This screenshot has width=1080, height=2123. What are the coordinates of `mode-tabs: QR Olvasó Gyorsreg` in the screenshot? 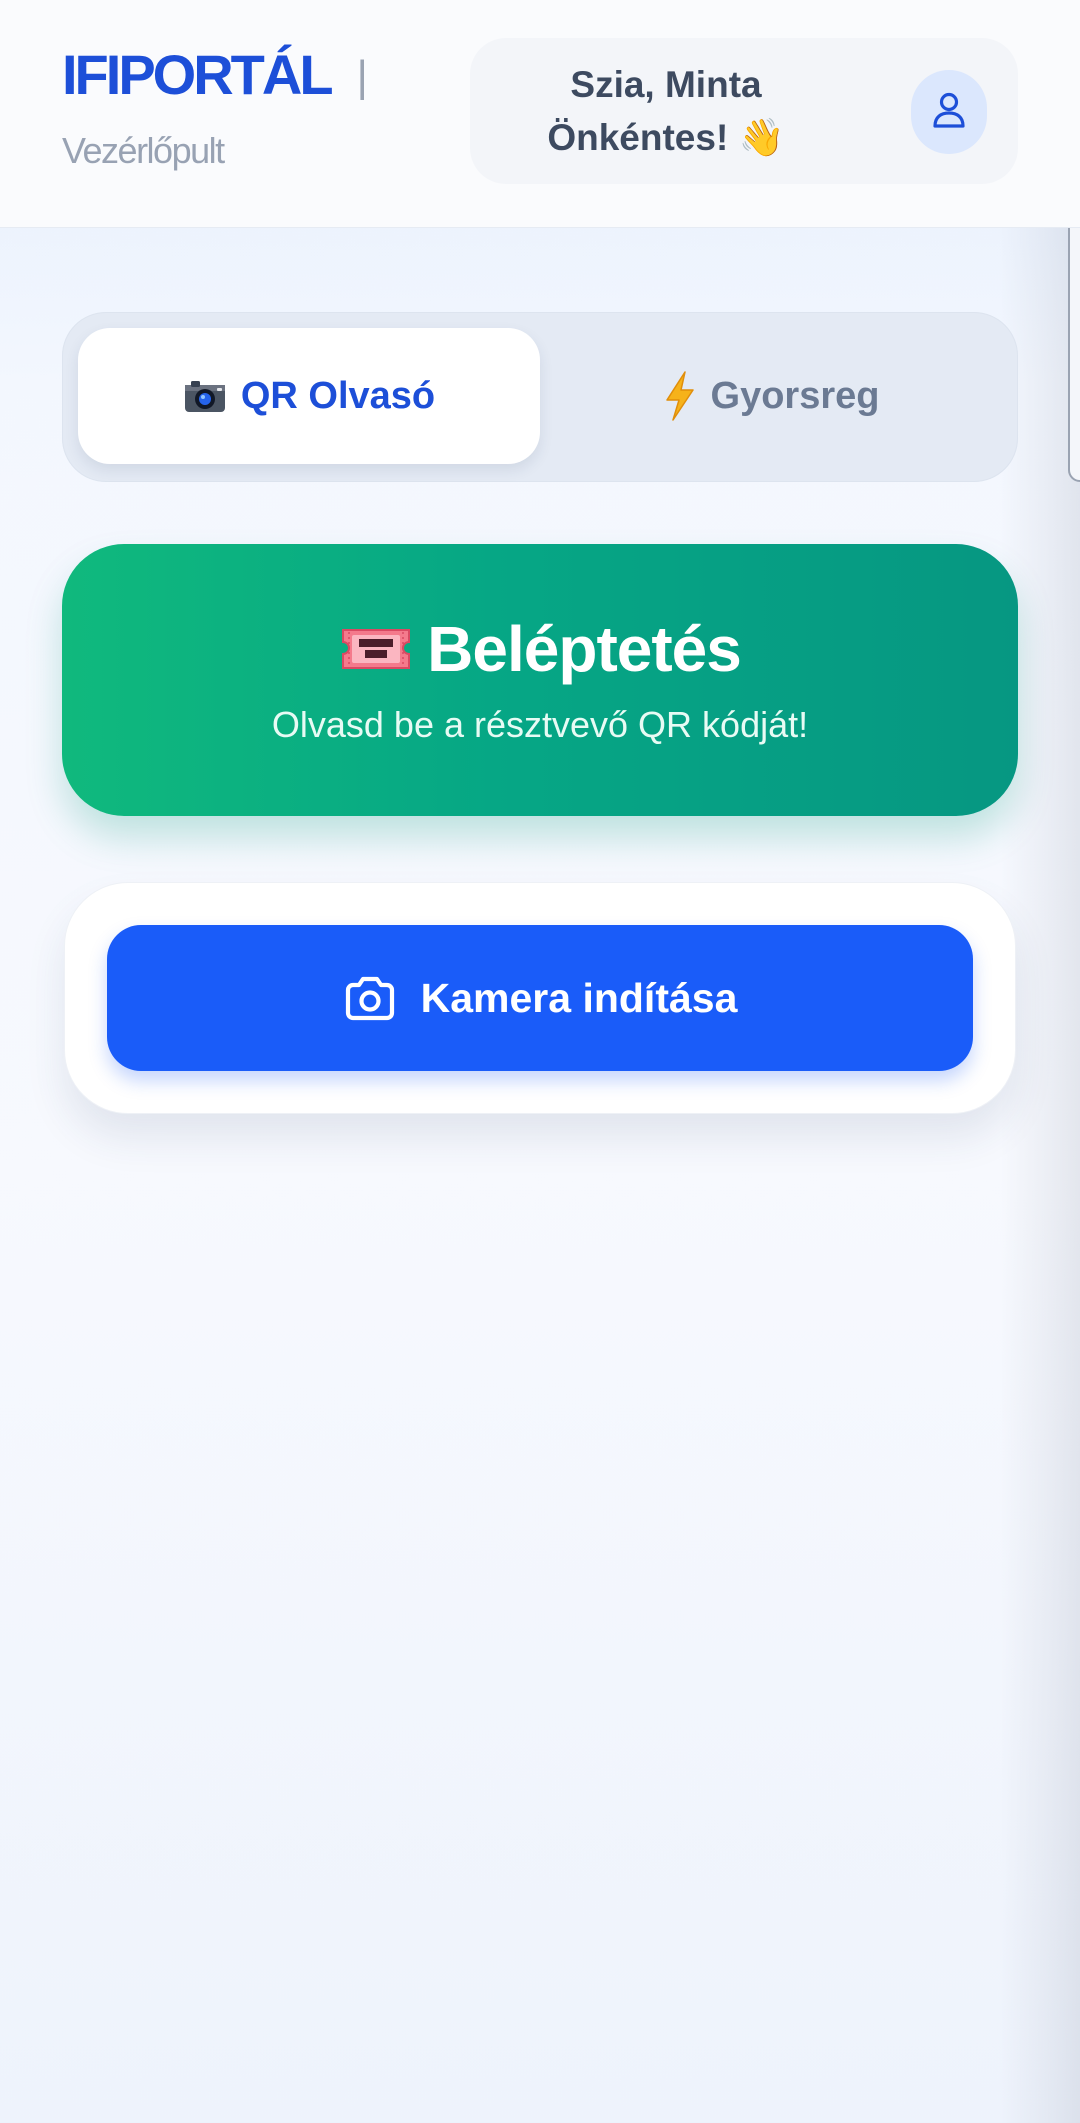 It's located at (540, 397).